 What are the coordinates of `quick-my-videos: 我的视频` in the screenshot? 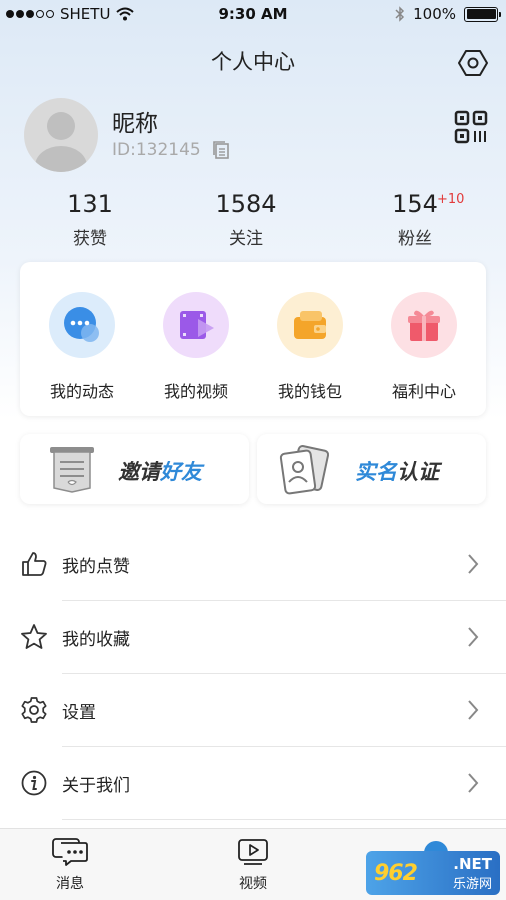 It's located at (196, 347).